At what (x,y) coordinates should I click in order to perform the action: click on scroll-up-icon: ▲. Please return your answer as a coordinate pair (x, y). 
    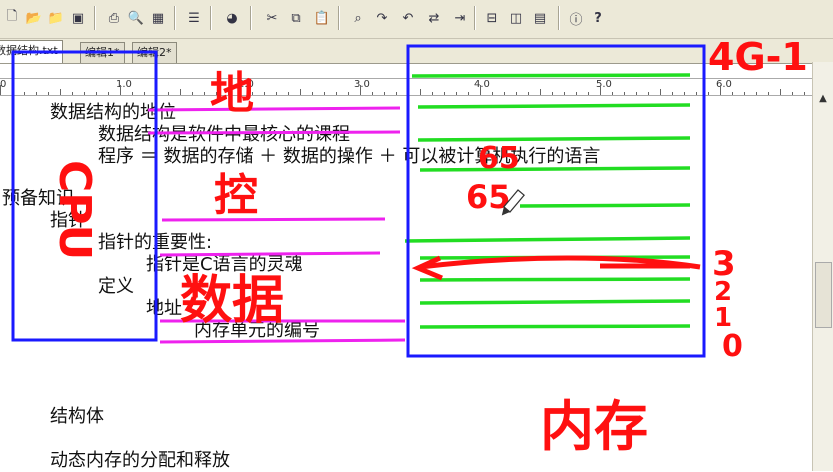
    Looking at the image, I should click on (823, 99).